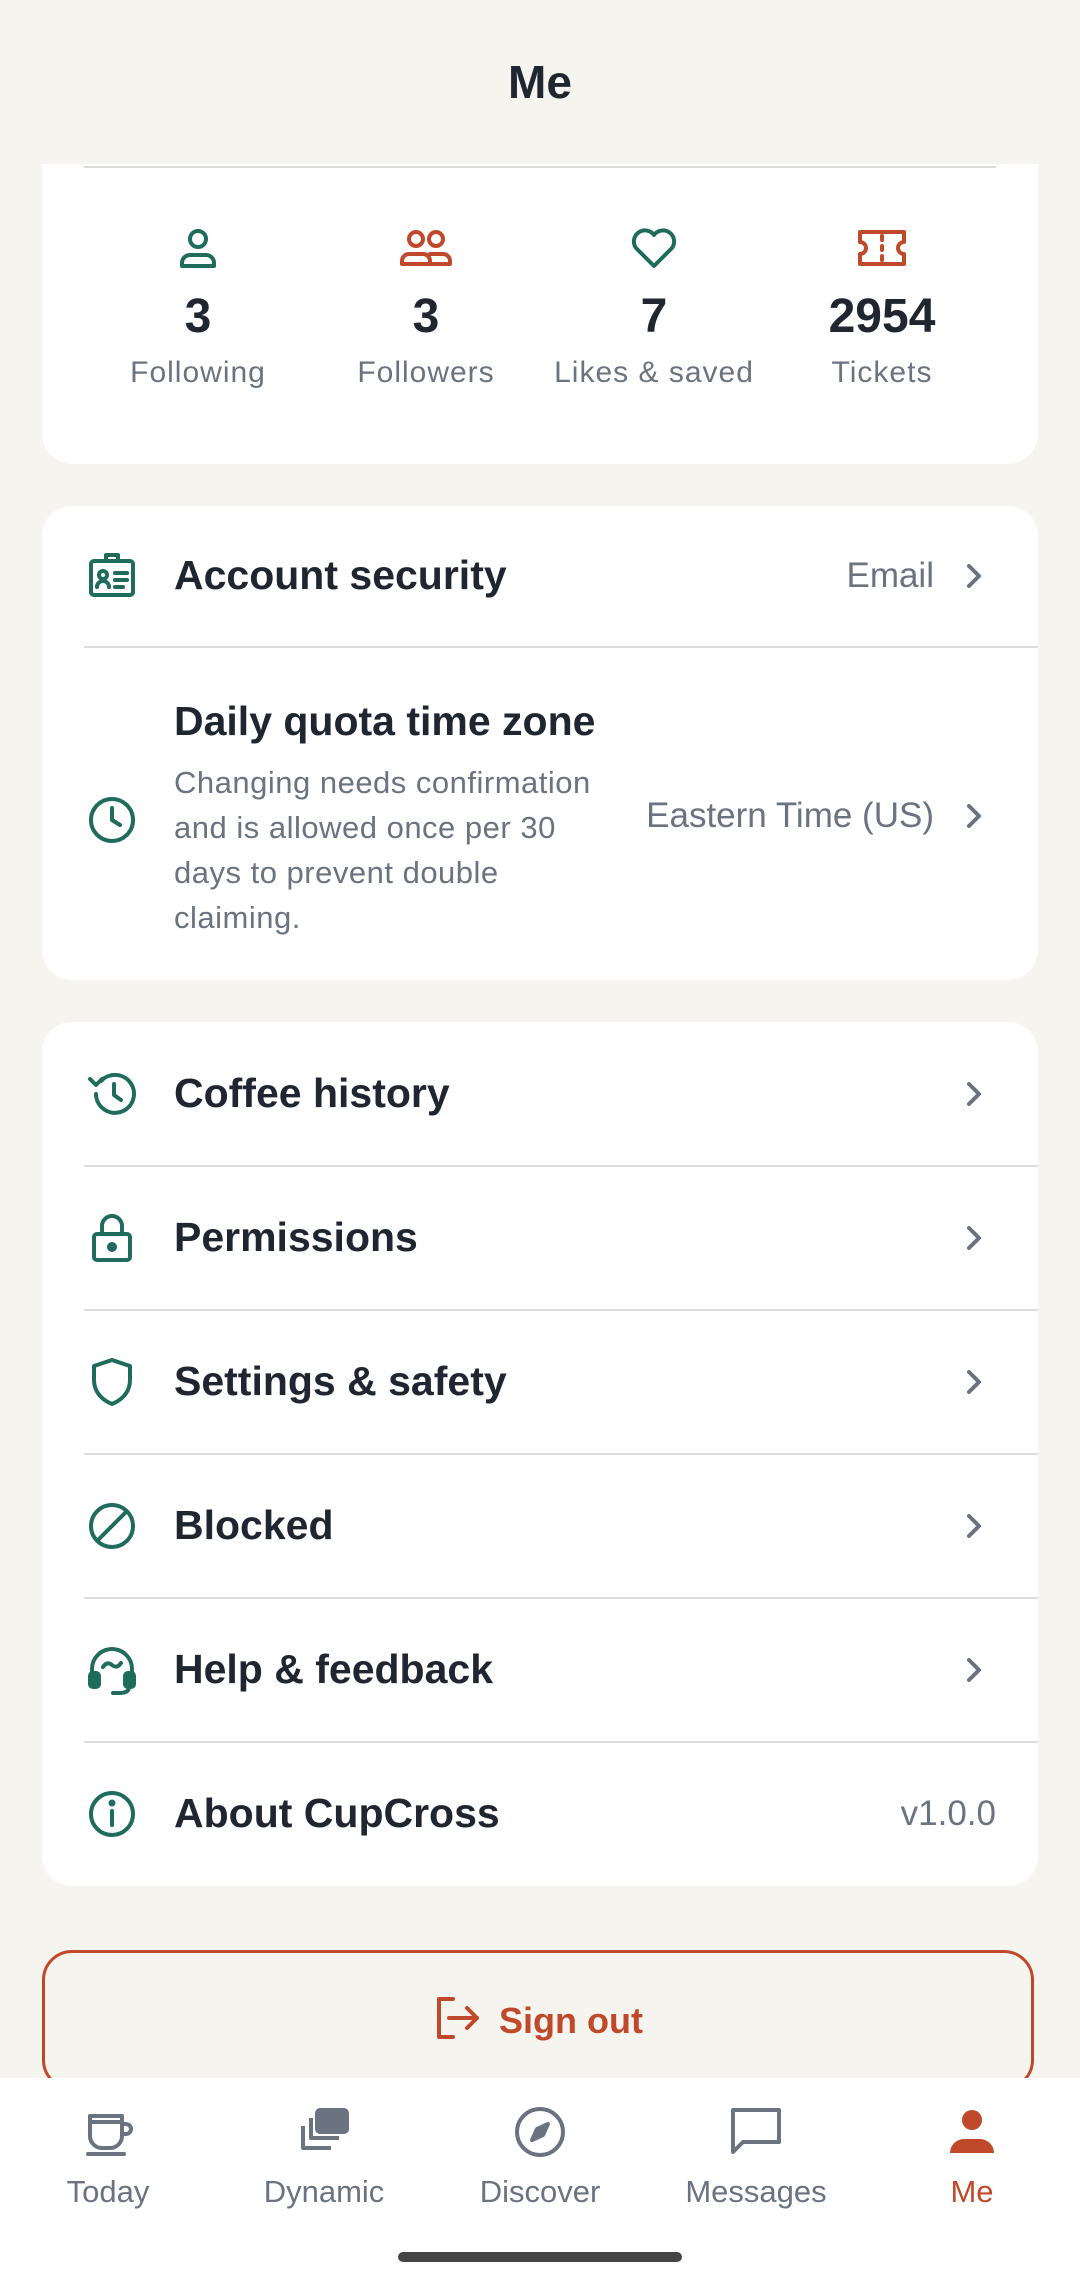 Image resolution: width=1080 pixels, height=2288 pixels. What do you see at coordinates (312, 1093) in the screenshot?
I see `row-title: Coffee history` at bounding box center [312, 1093].